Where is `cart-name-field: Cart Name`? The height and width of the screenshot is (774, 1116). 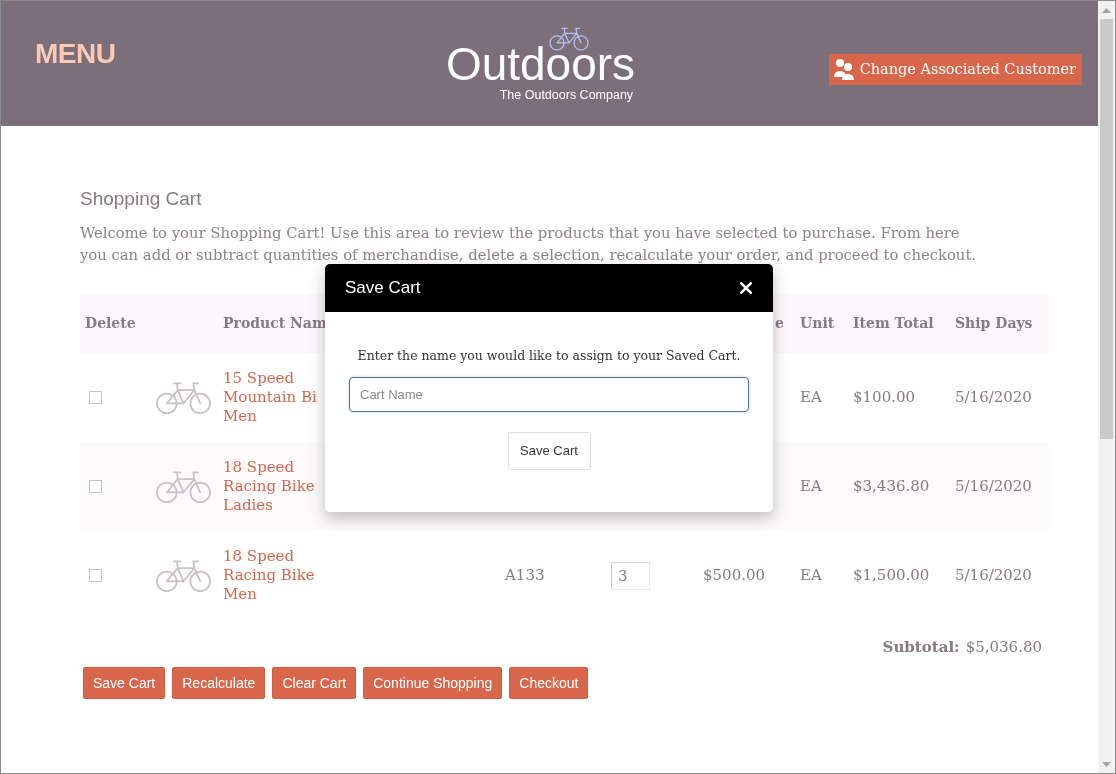 cart-name-field: Cart Name is located at coordinates (549, 394).